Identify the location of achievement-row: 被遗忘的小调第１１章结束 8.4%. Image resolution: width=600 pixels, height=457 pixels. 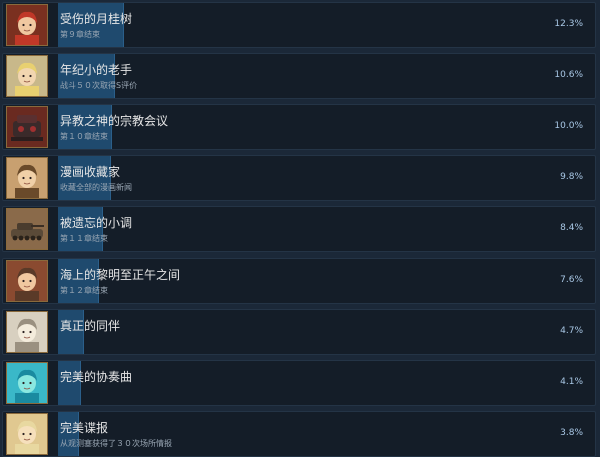
(299, 229).